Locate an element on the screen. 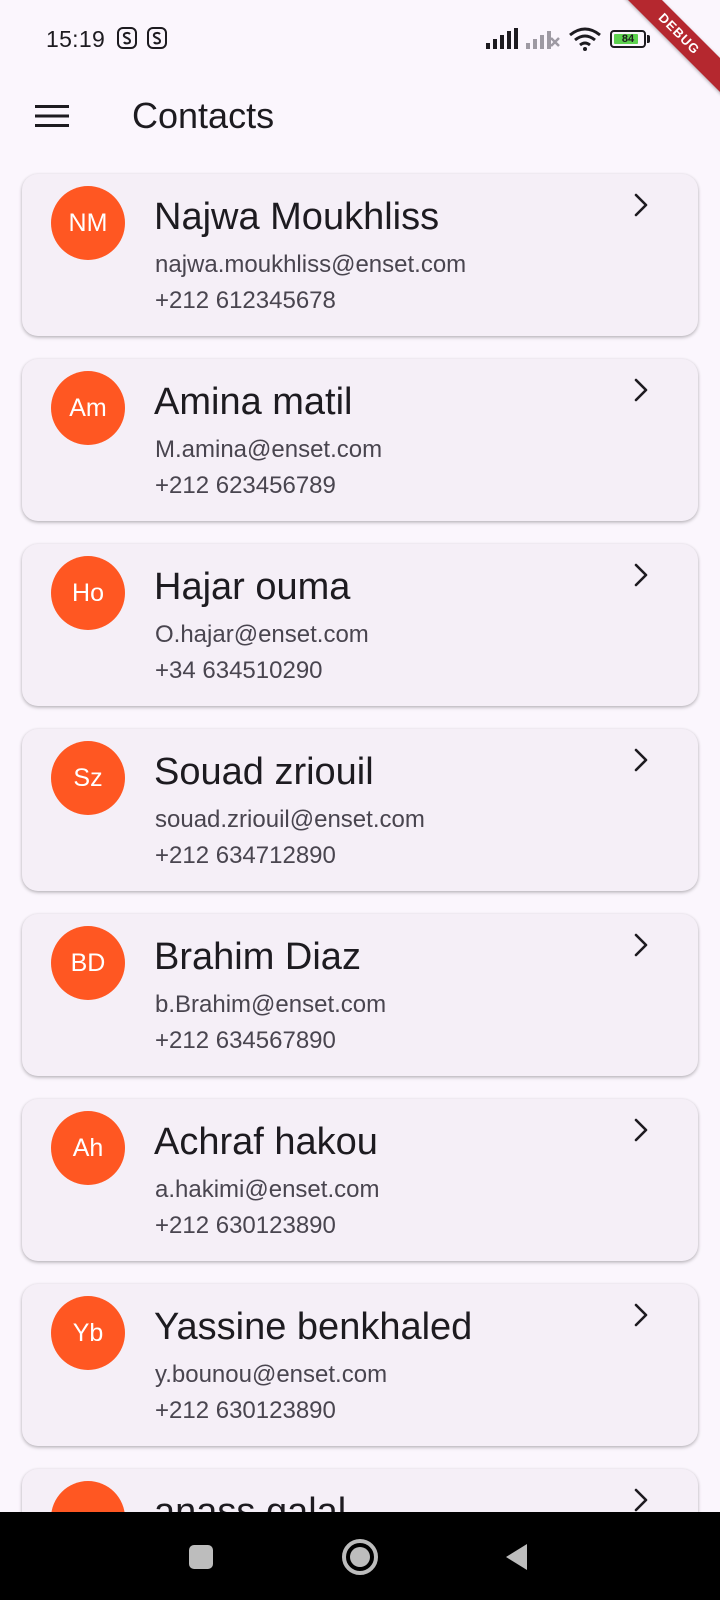 The width and height of the screenshot is (720, 1600). signal-off-icon is located at coordinates (543, 40).